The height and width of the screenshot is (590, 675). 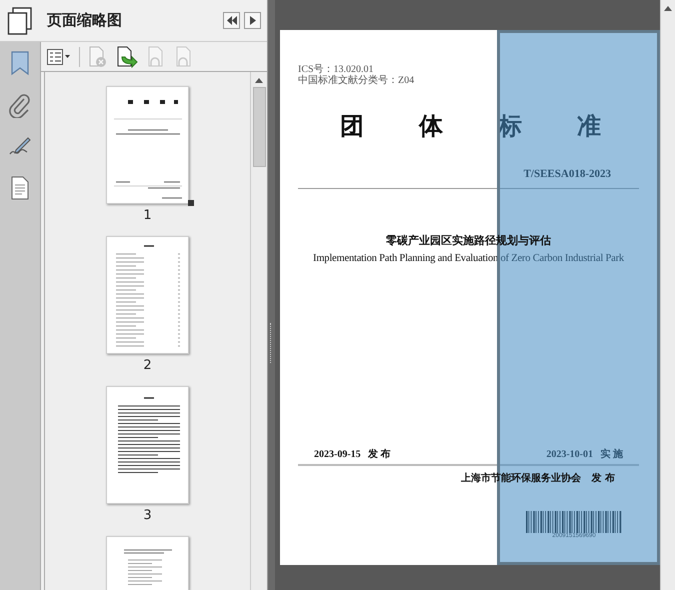 I want to click on splitter-handle, so click(x=271, y=295).